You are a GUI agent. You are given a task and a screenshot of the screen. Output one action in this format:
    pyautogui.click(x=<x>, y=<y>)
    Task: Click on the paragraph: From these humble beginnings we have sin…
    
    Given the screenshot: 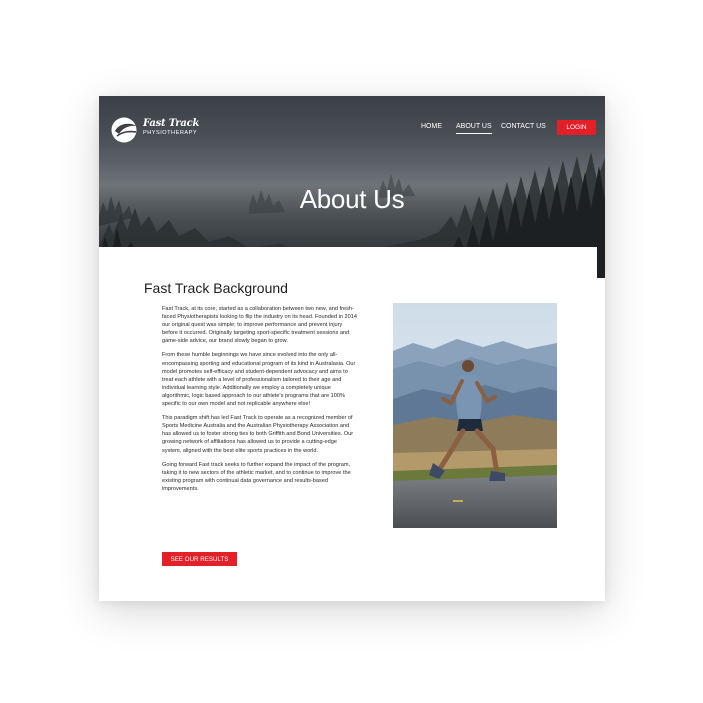 What is the action you would take?
    pyautogui.click(x=259, y=380)
    